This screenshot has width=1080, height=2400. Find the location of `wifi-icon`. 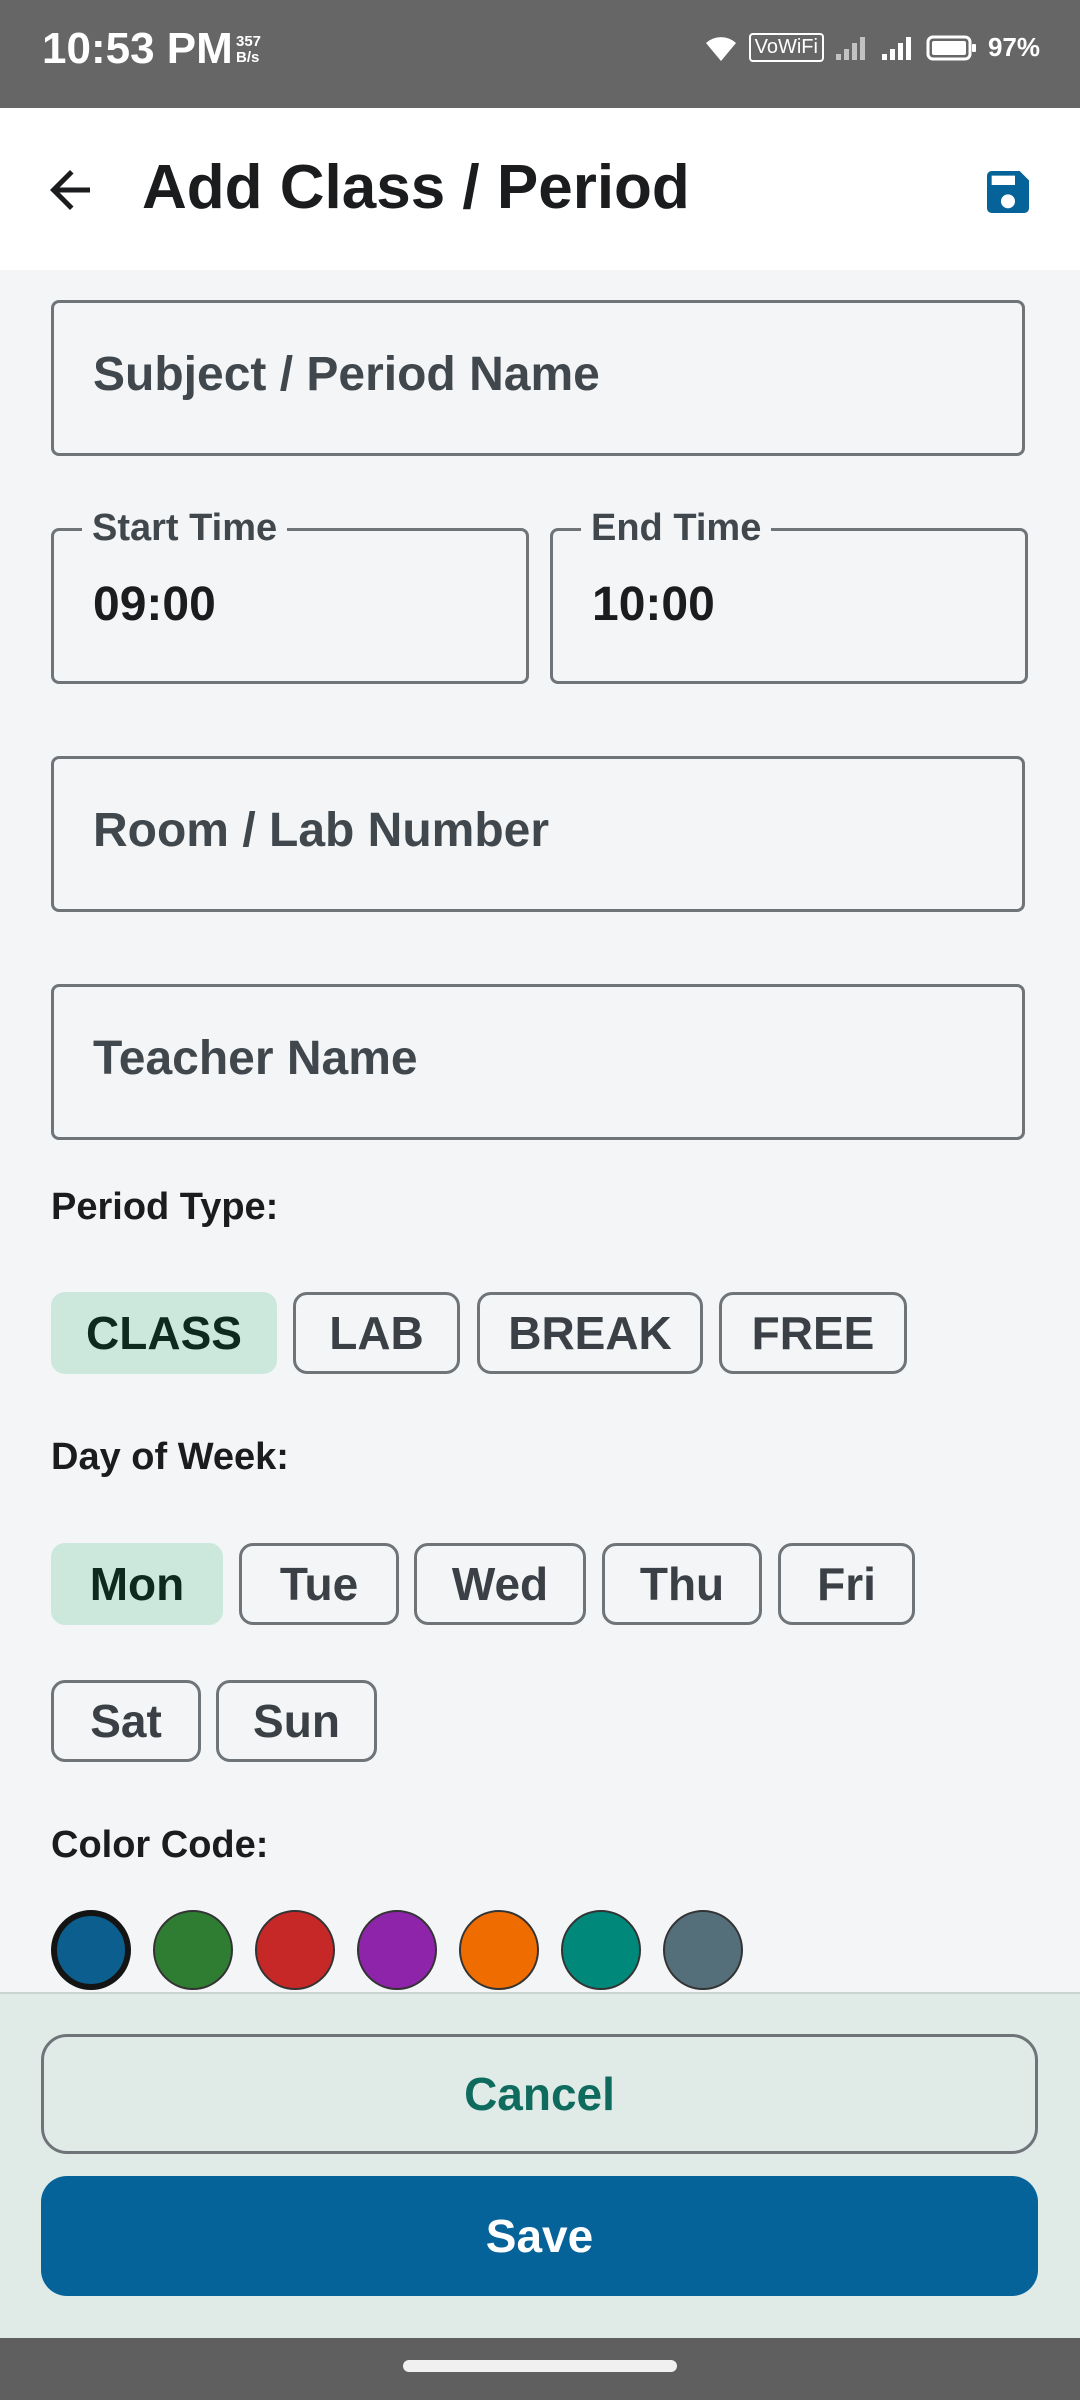

wifi-icon is located at coordinates (720, 48).